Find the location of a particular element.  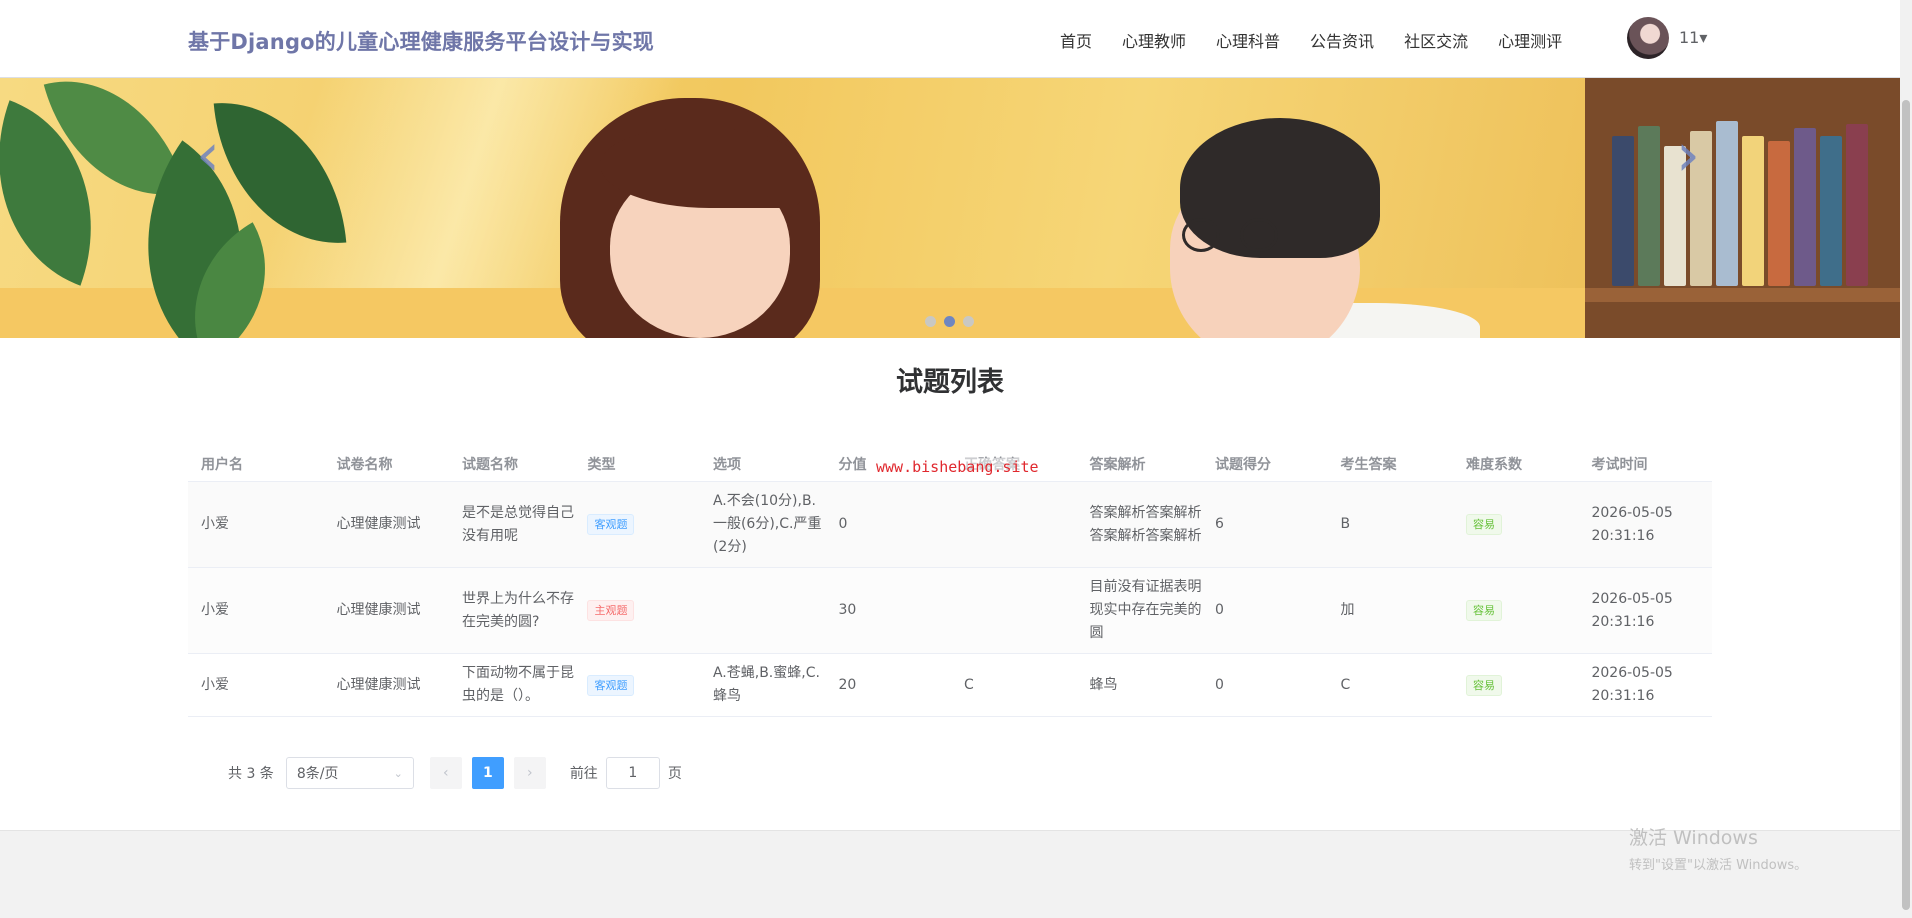

cell-analysis: 蜂鸟 is located at coordinates (1103, 684).